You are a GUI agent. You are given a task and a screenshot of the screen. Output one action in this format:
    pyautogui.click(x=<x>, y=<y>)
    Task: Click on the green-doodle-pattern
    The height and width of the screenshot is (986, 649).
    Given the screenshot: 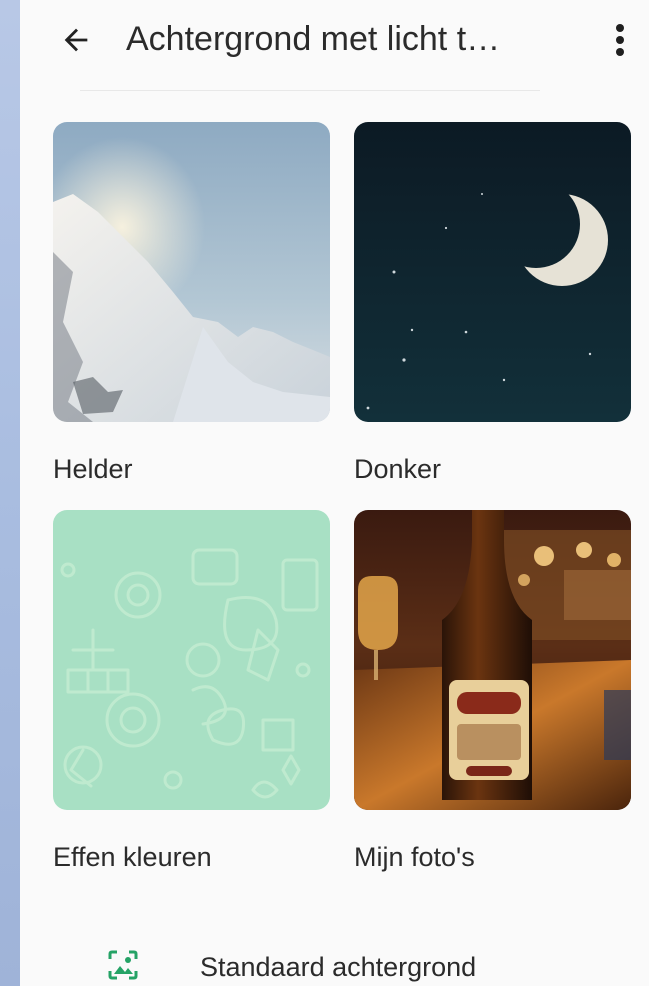 What is the action you would take?
    pyautogui.click(x=191, y=660)
    